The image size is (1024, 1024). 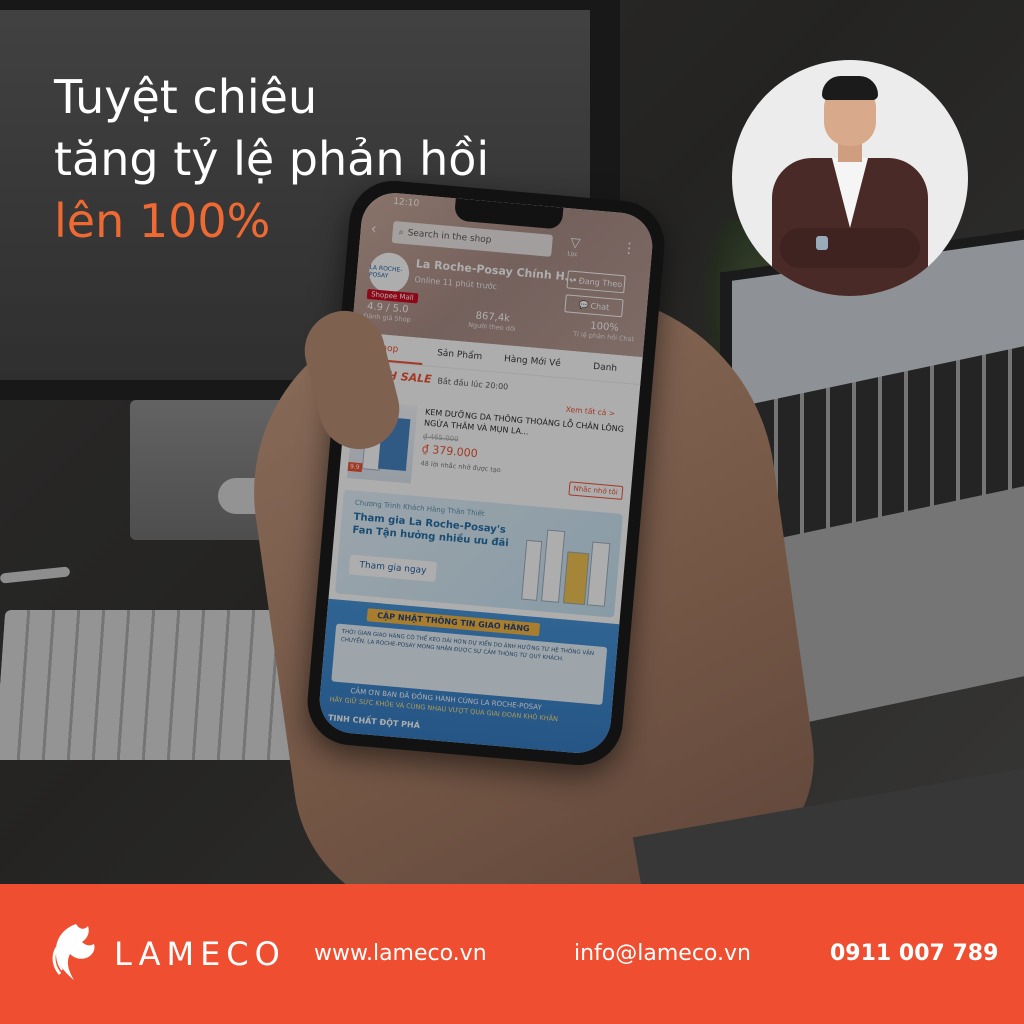 I want to click on presenter-portrait, so click(x=850, y=178).